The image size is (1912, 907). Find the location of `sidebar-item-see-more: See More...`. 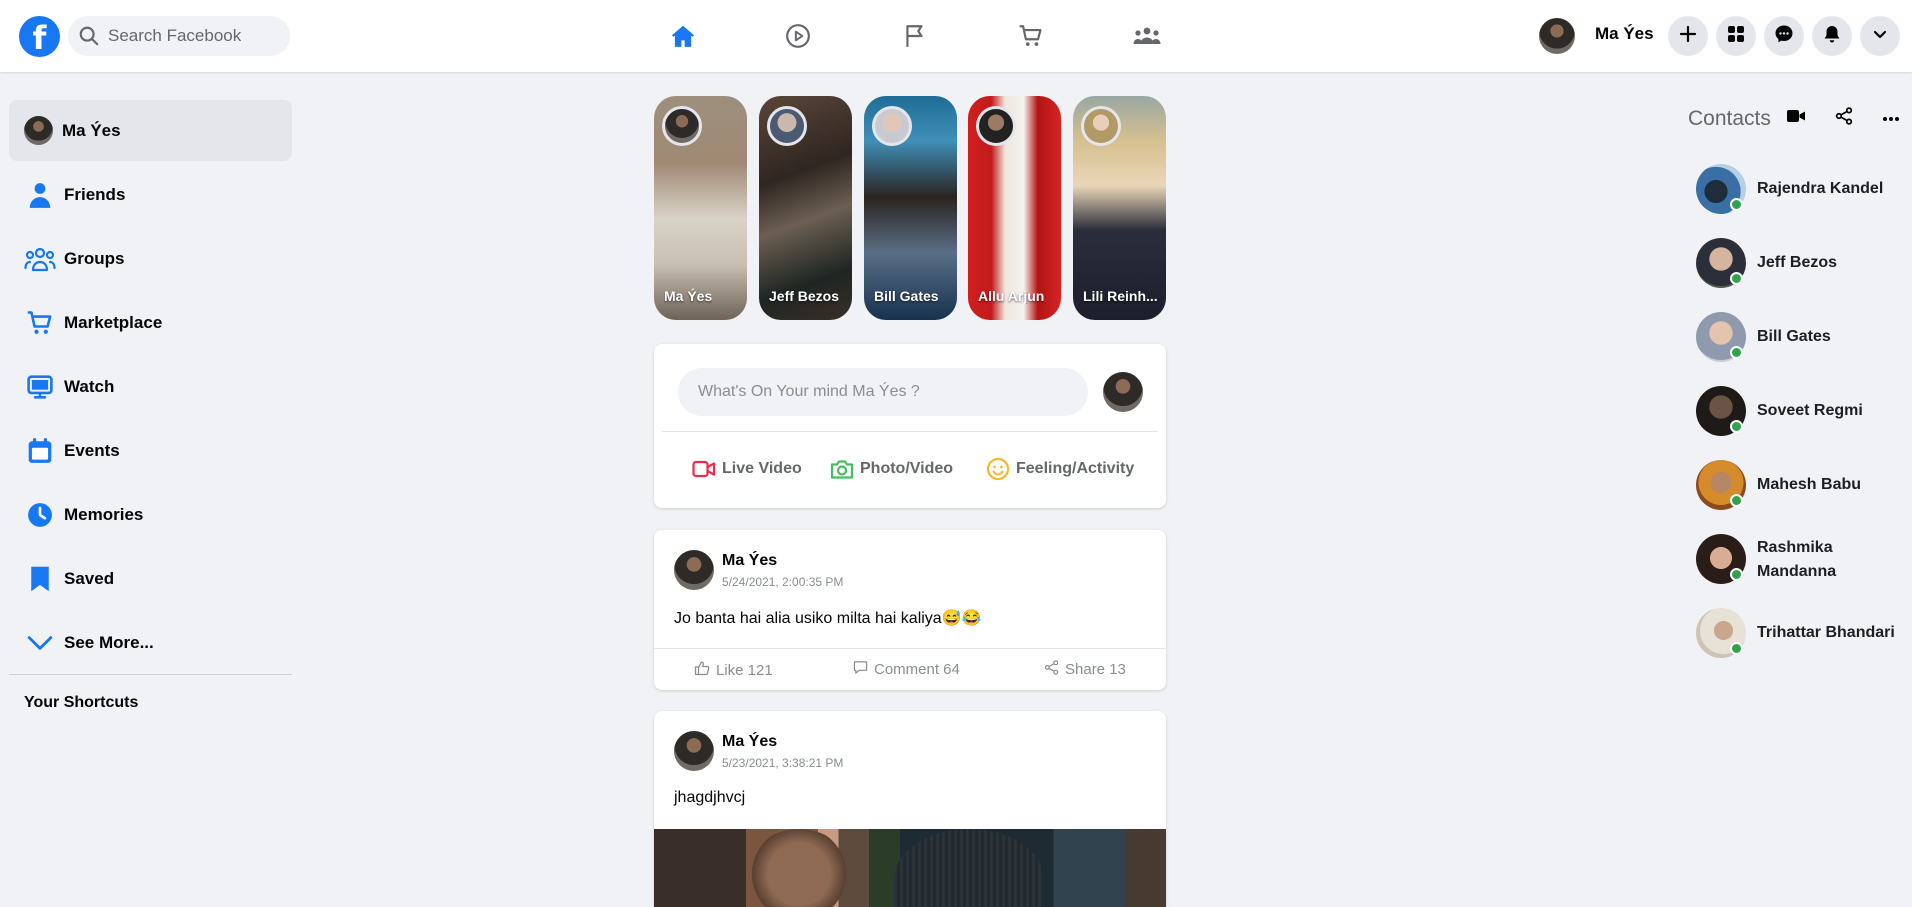

sidebar-item-see-more: See More... is located at coordinates (159, 642).